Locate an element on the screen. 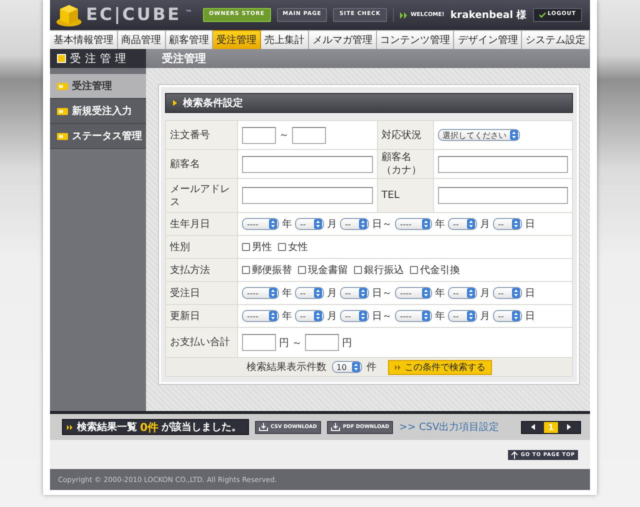 The height and width of the screenshot is (507, 640). option-label: 郵便振替 is located at coordinates (272, 270).